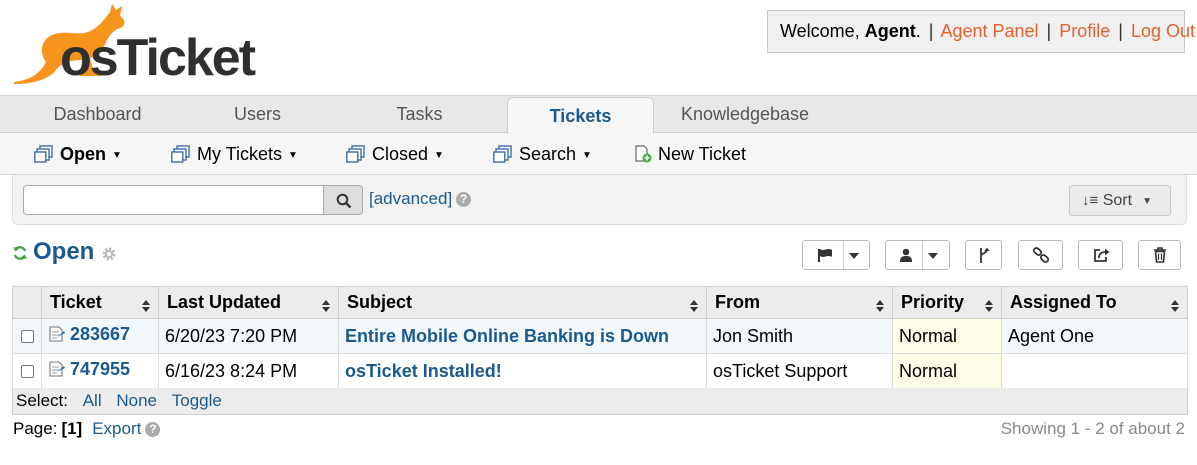 The height and width of the screenshot is (465, 1197). I want to click on share-icon, so click(1102, 255).